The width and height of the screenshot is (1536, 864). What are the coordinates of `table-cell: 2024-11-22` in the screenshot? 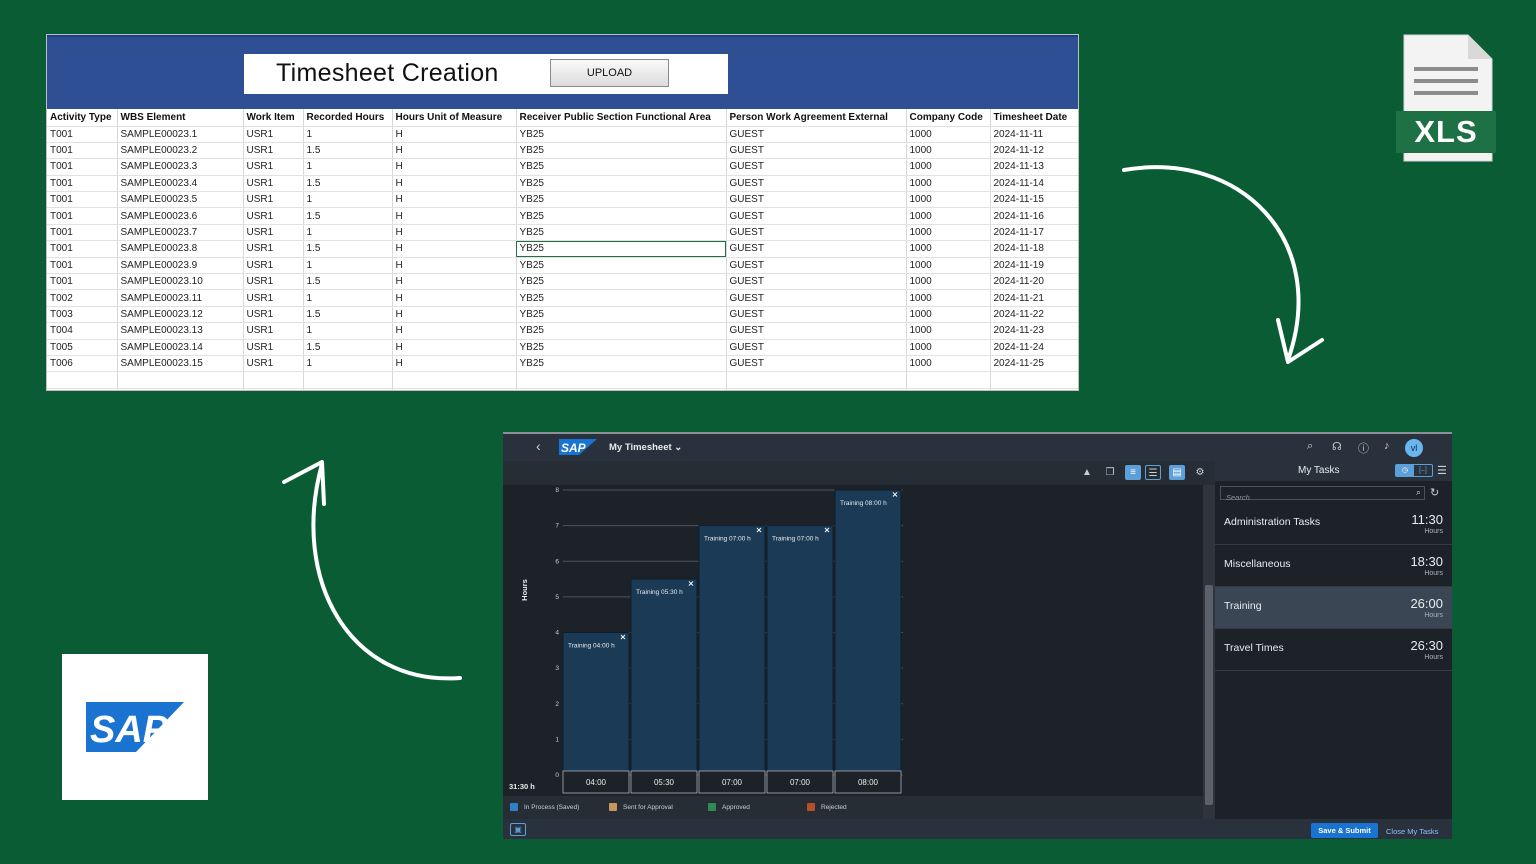 It's located at (1034, 315).